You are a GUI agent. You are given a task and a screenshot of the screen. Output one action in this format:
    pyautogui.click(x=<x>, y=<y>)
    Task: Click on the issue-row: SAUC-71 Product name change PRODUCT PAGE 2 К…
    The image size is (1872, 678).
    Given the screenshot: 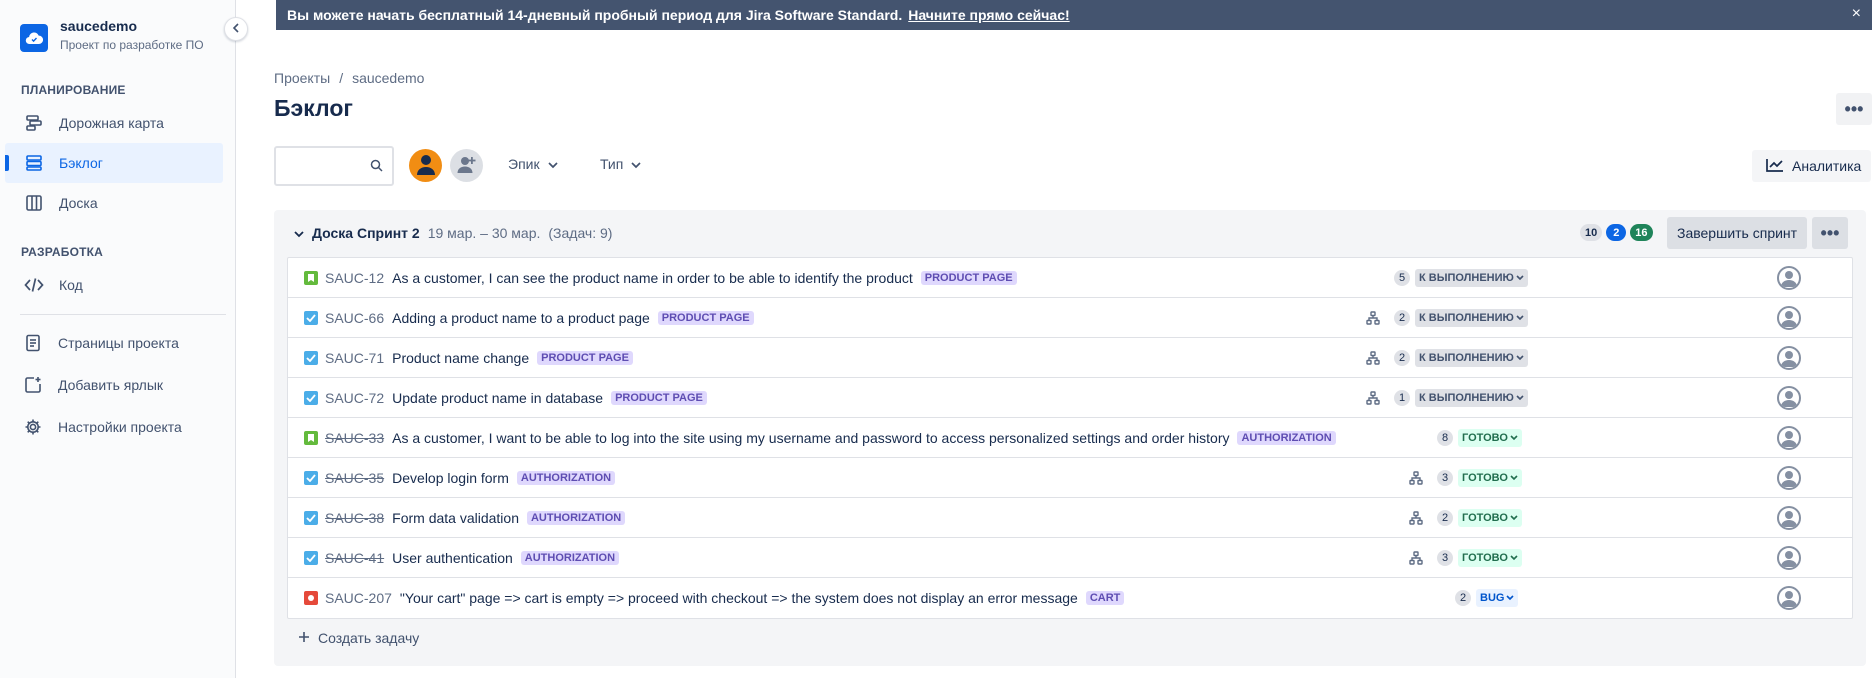 What is the action you would take?
    pyautogui.click(x=1070, y=358)
    